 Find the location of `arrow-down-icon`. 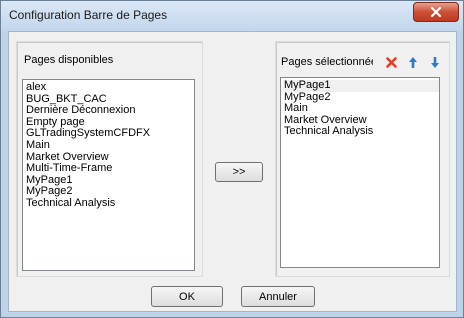

arrow-down-icon is located at coordinates (435, 62).